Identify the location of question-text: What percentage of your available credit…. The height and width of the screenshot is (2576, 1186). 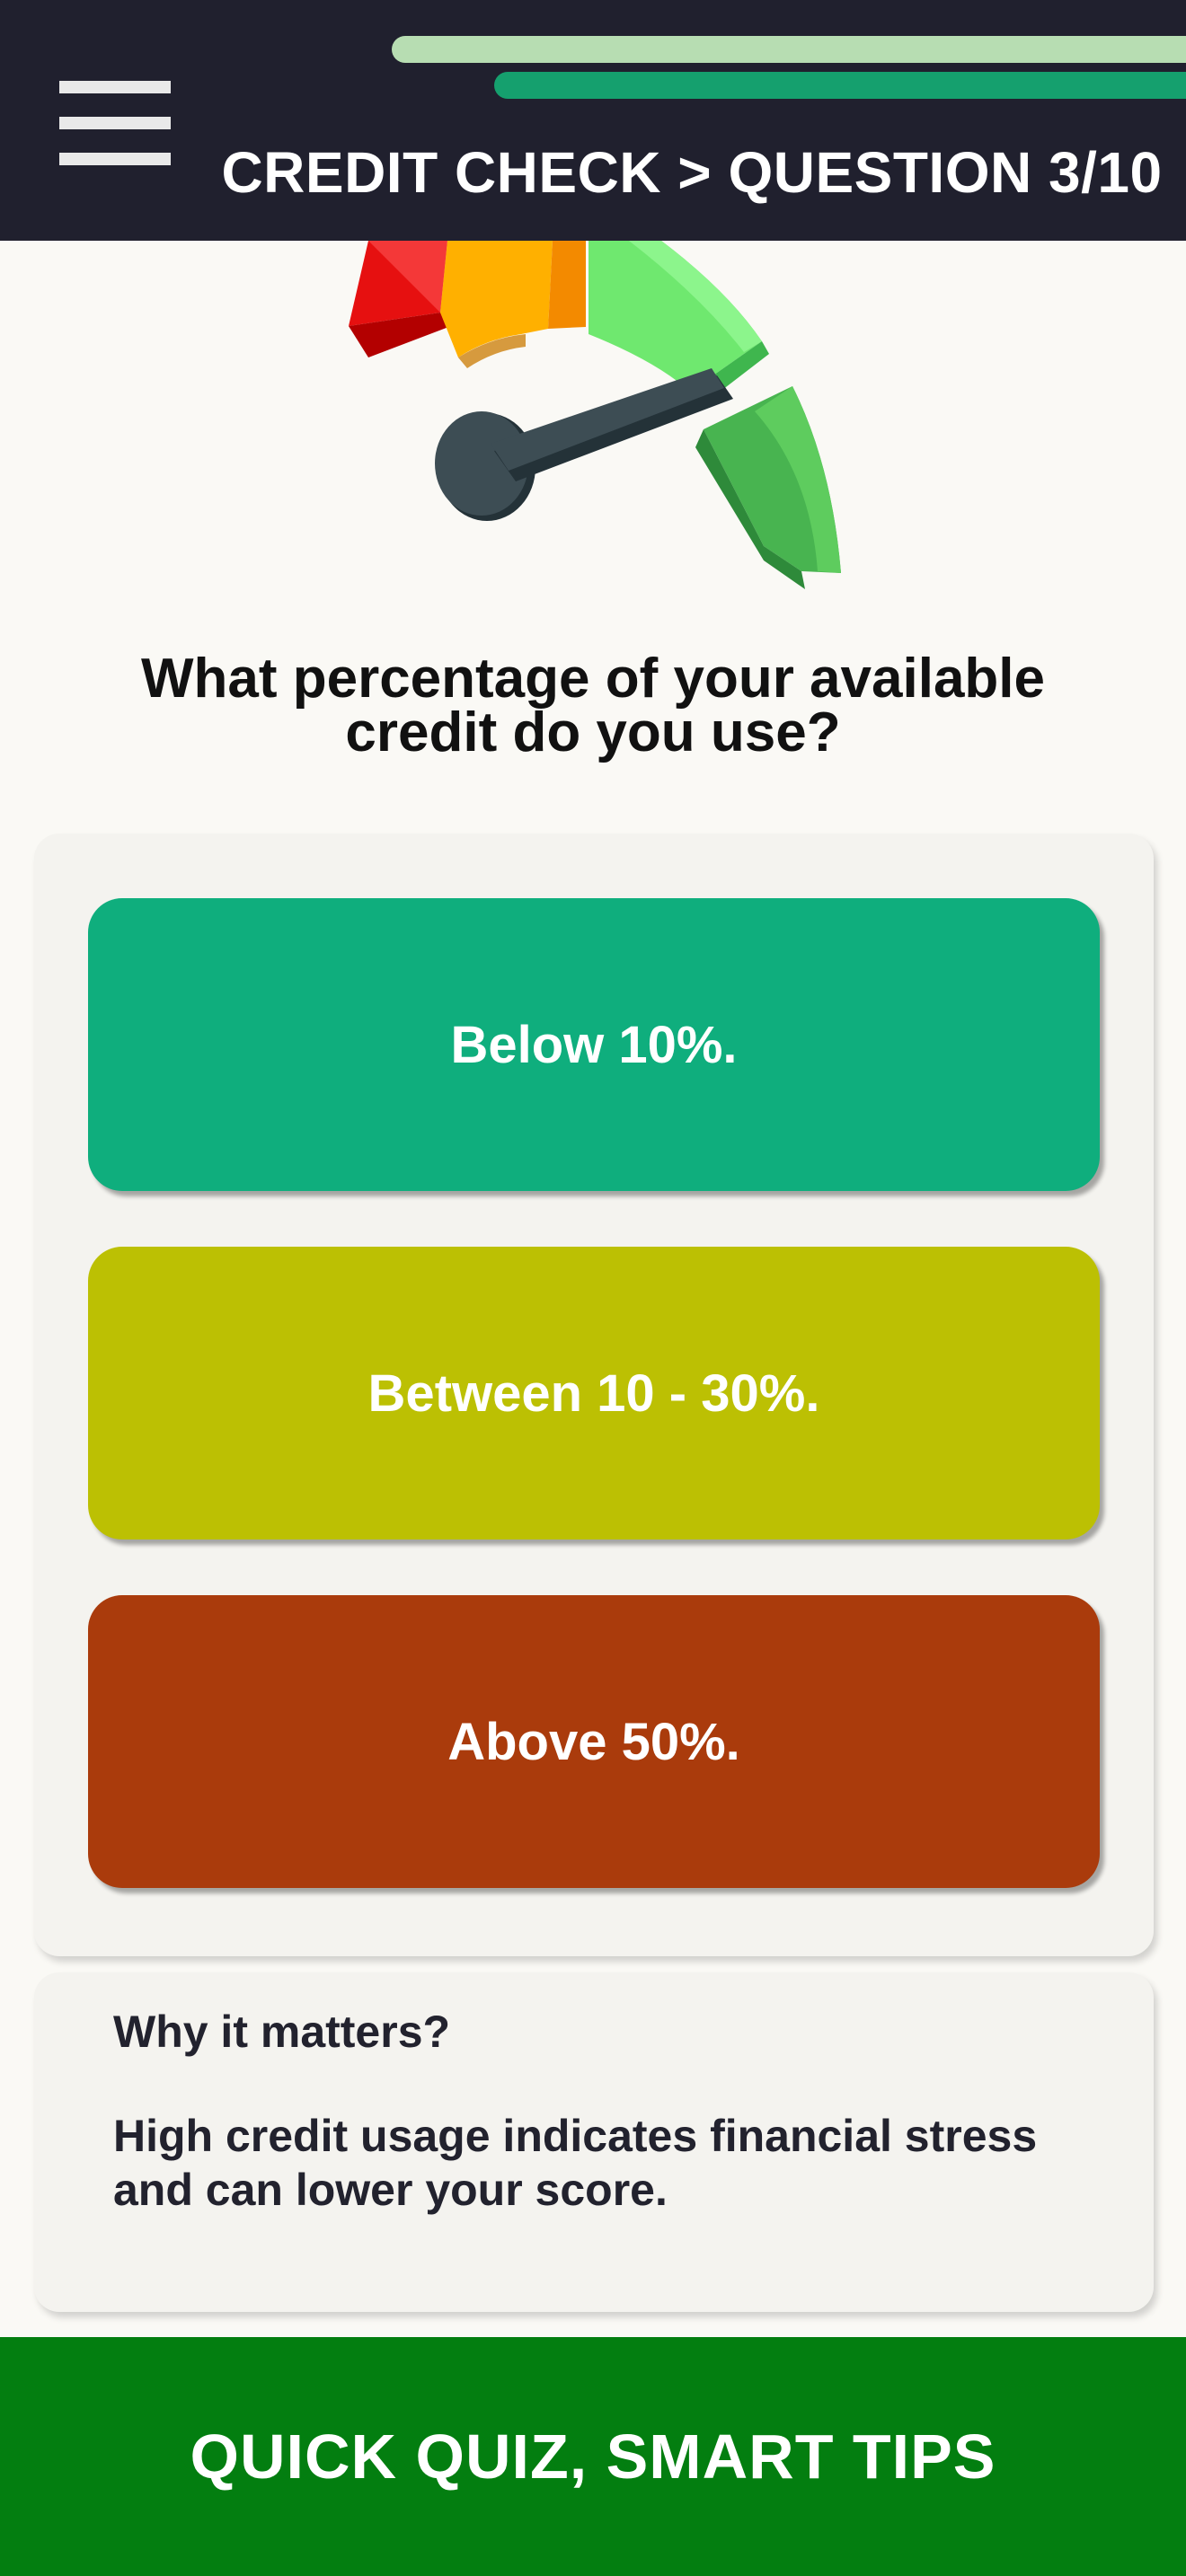
(593, 705).